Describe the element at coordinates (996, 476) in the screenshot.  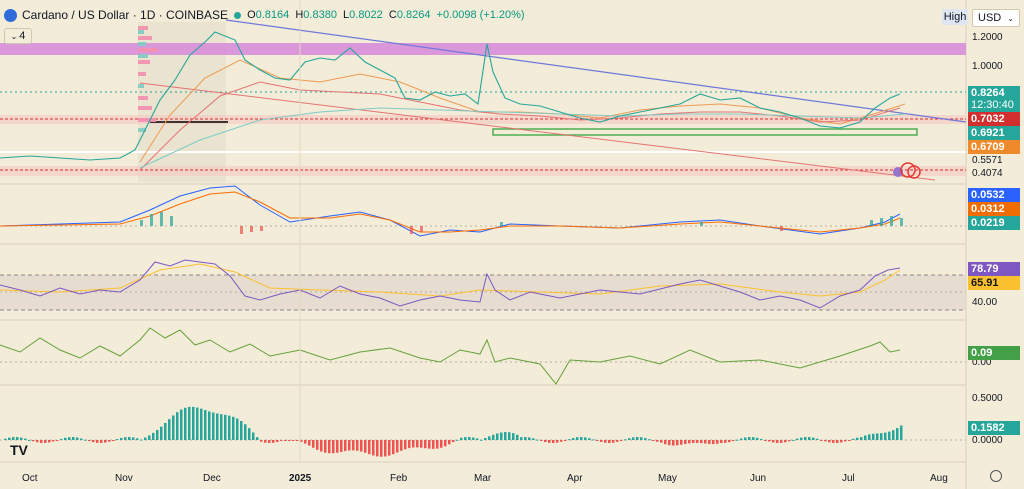
I see `settings-gear-icon` at that location.